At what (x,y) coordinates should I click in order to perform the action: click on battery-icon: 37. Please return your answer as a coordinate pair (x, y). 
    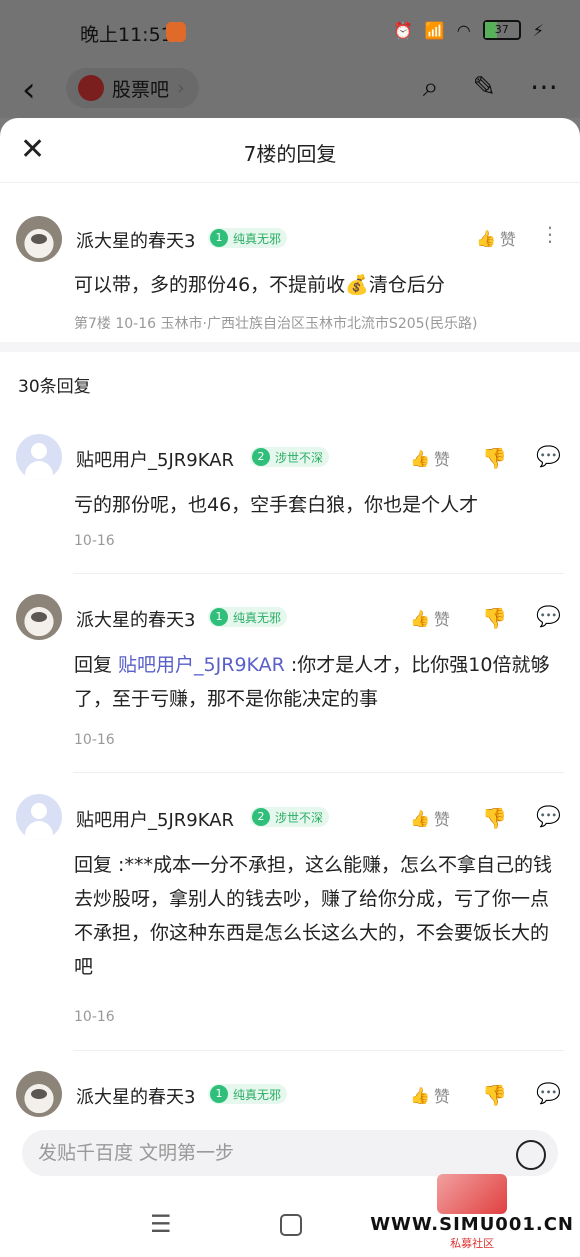
    Looking at the image, I should click on (501, 30).